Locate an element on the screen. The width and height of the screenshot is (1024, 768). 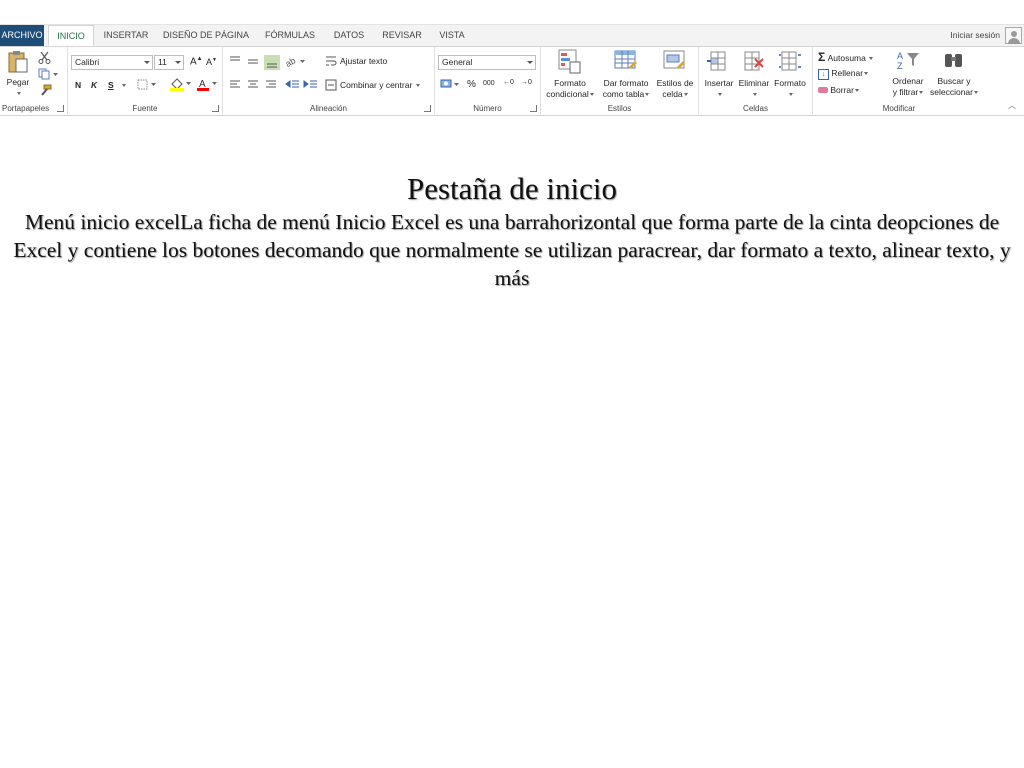
sign-in-link: Iniciar sesión is located at coordinates (975, 35).